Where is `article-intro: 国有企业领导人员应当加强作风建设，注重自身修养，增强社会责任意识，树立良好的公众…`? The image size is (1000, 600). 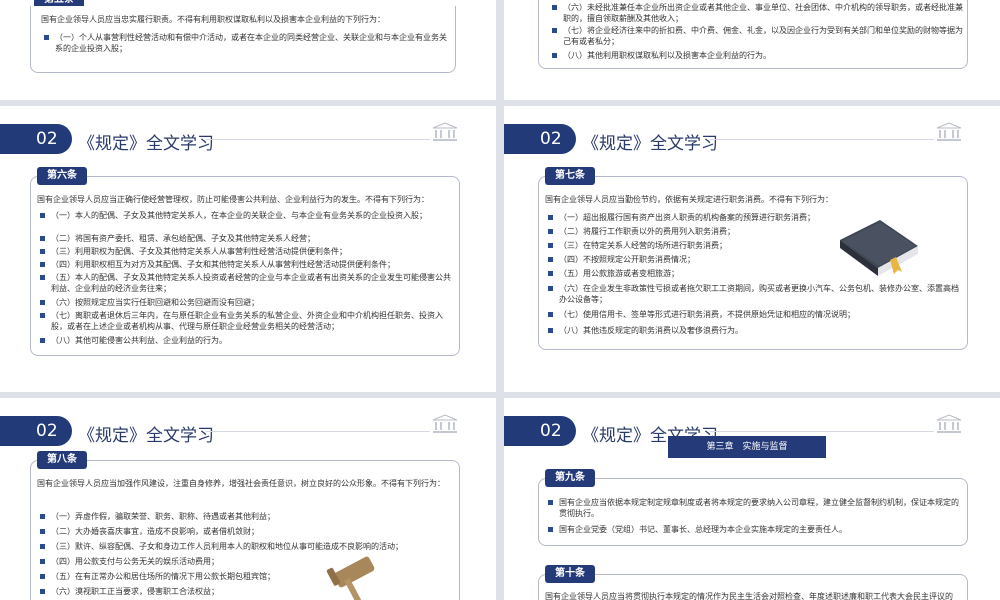 article-intro: 国有企业领导人员应当加强作风建设，注重自身修养，增强社会责任意识，树立良好的公众… is located at coordinates (241, 483).